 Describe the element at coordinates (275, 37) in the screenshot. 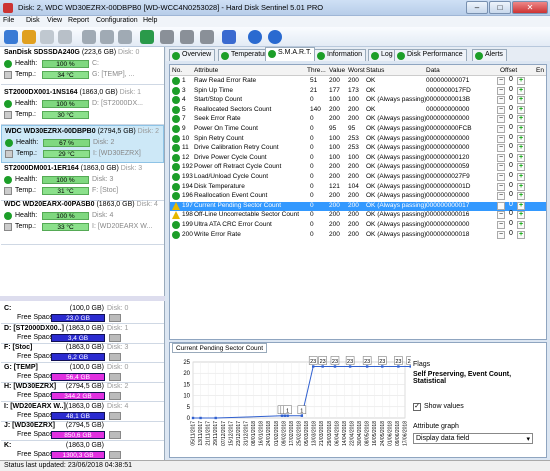

I see `info-icon` at that location.